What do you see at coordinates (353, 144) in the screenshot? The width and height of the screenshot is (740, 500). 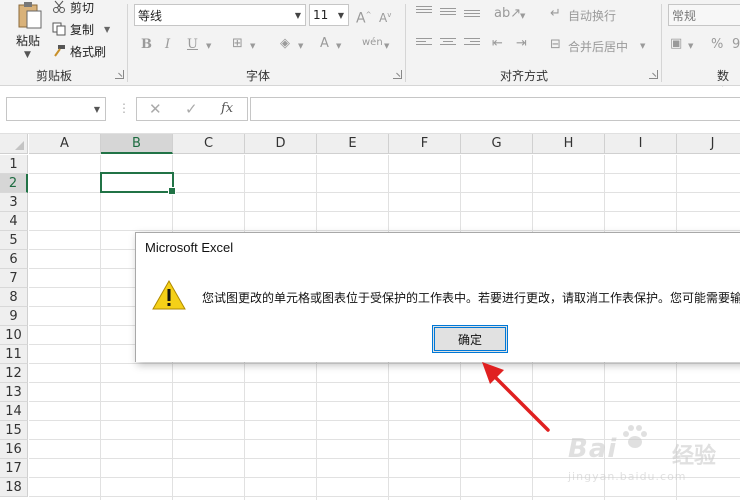 I see `column-header-e: E` at bounding box center [353, 144].